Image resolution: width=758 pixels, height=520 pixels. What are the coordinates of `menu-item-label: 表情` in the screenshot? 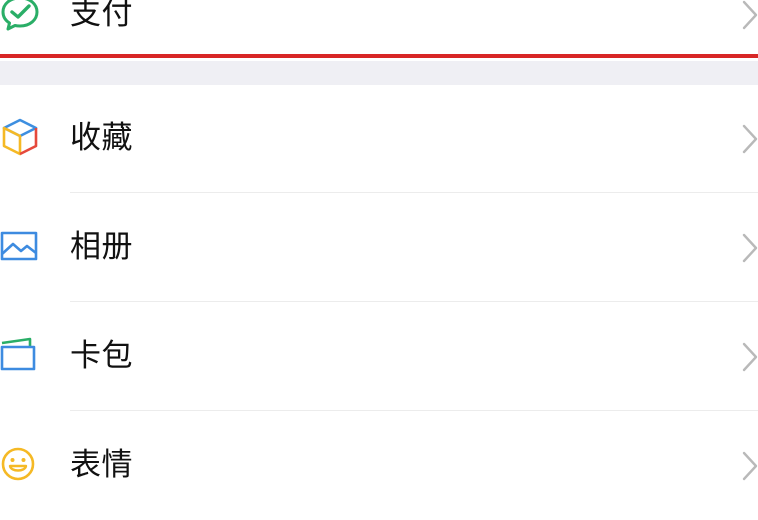 It's located at (101, 465).